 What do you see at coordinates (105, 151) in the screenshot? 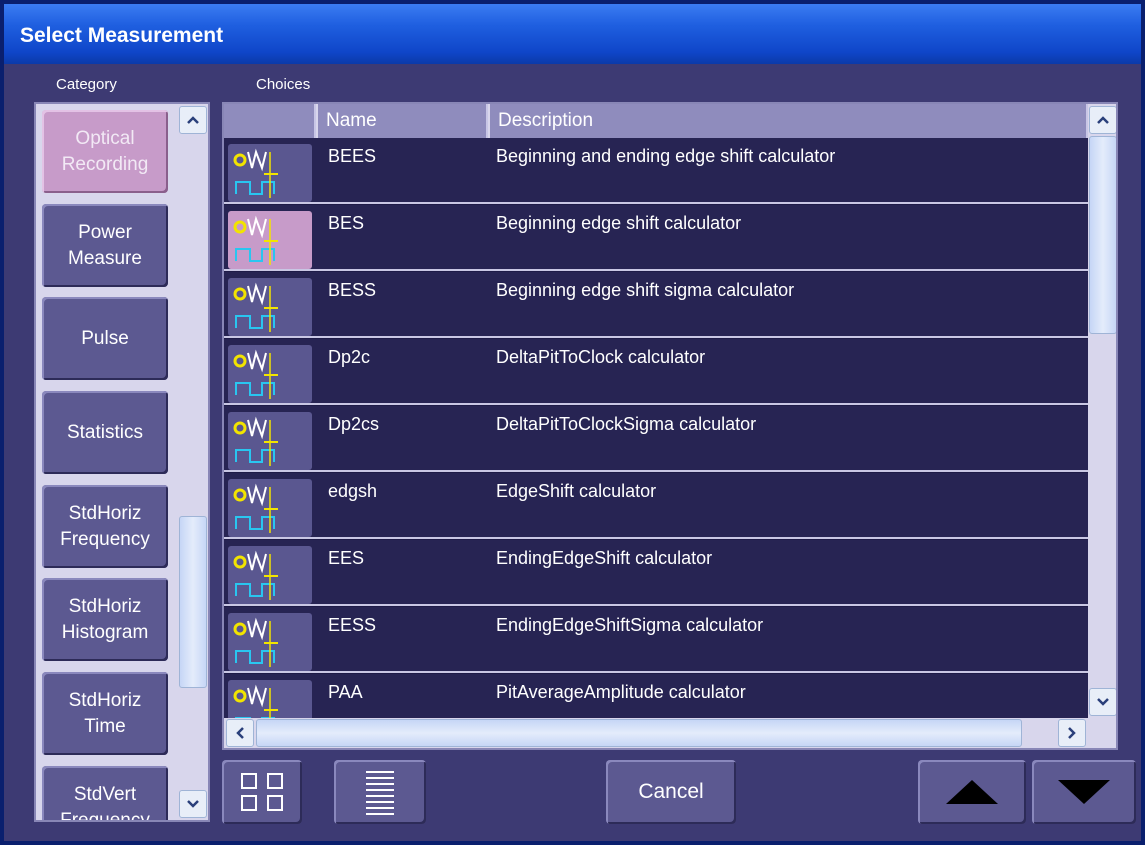
I see `category-optical-recording: Optical Recording` at bounding box center [105, 151].